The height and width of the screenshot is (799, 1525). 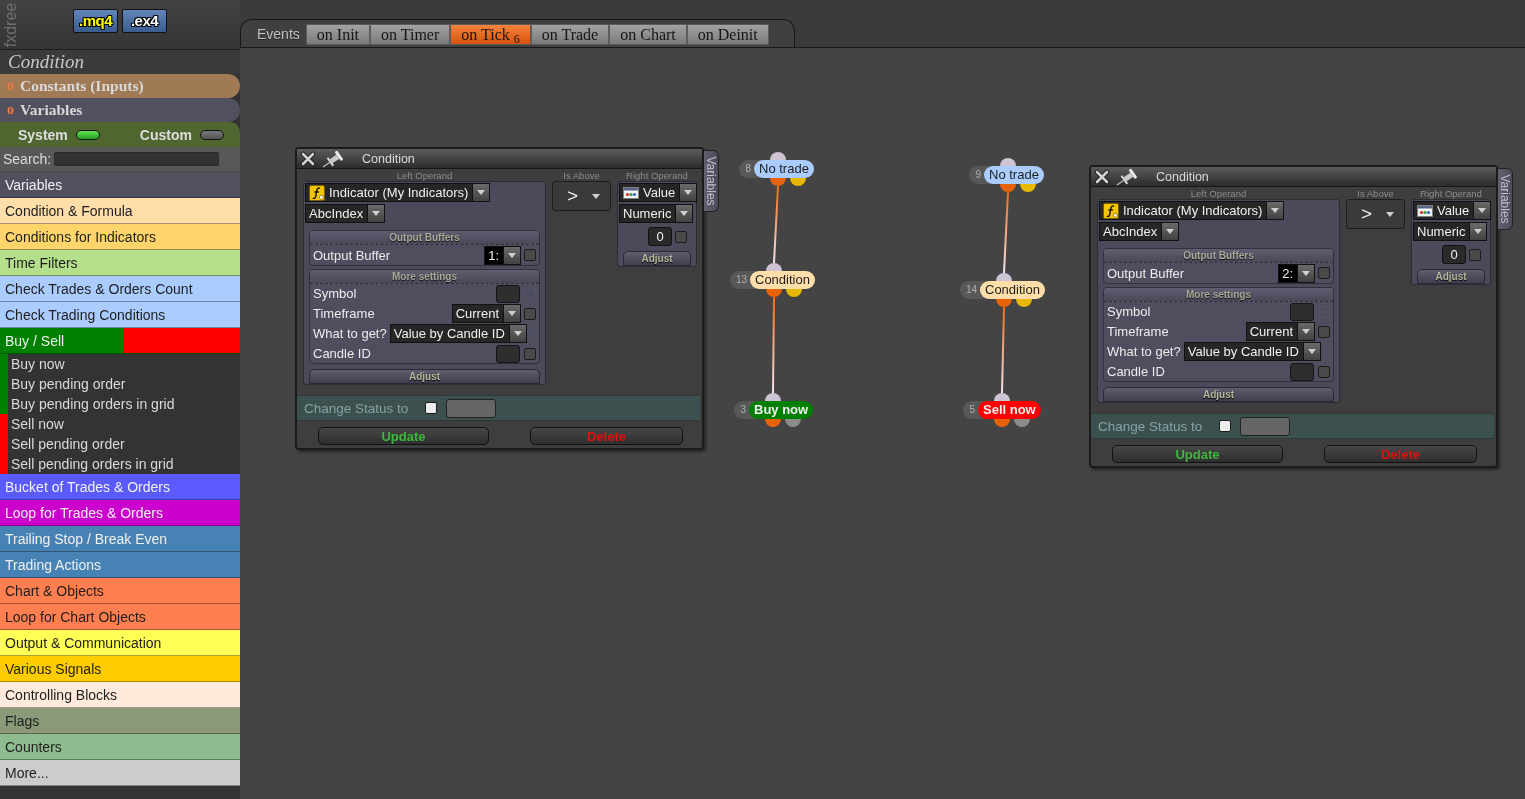 I want to click on category-item: Trailing Stop / Break Even, so click(x=120, y=539).